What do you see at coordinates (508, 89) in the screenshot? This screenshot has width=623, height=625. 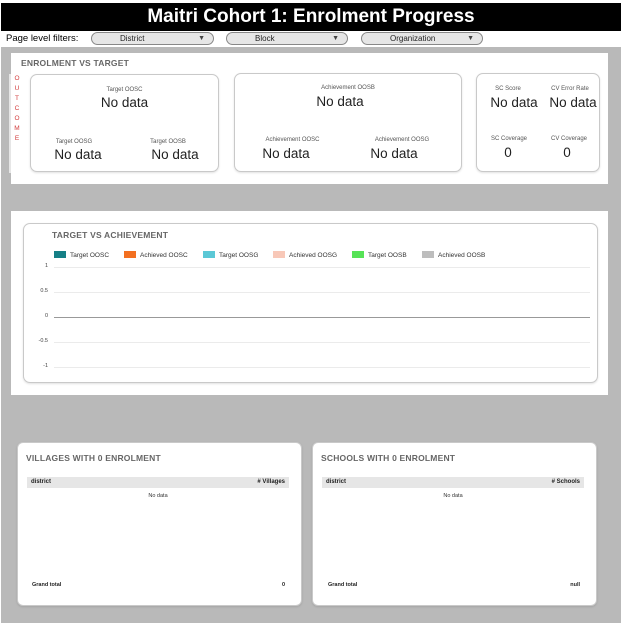 I see `sc-score-label: SC Score` at bounding box center [508, 89].